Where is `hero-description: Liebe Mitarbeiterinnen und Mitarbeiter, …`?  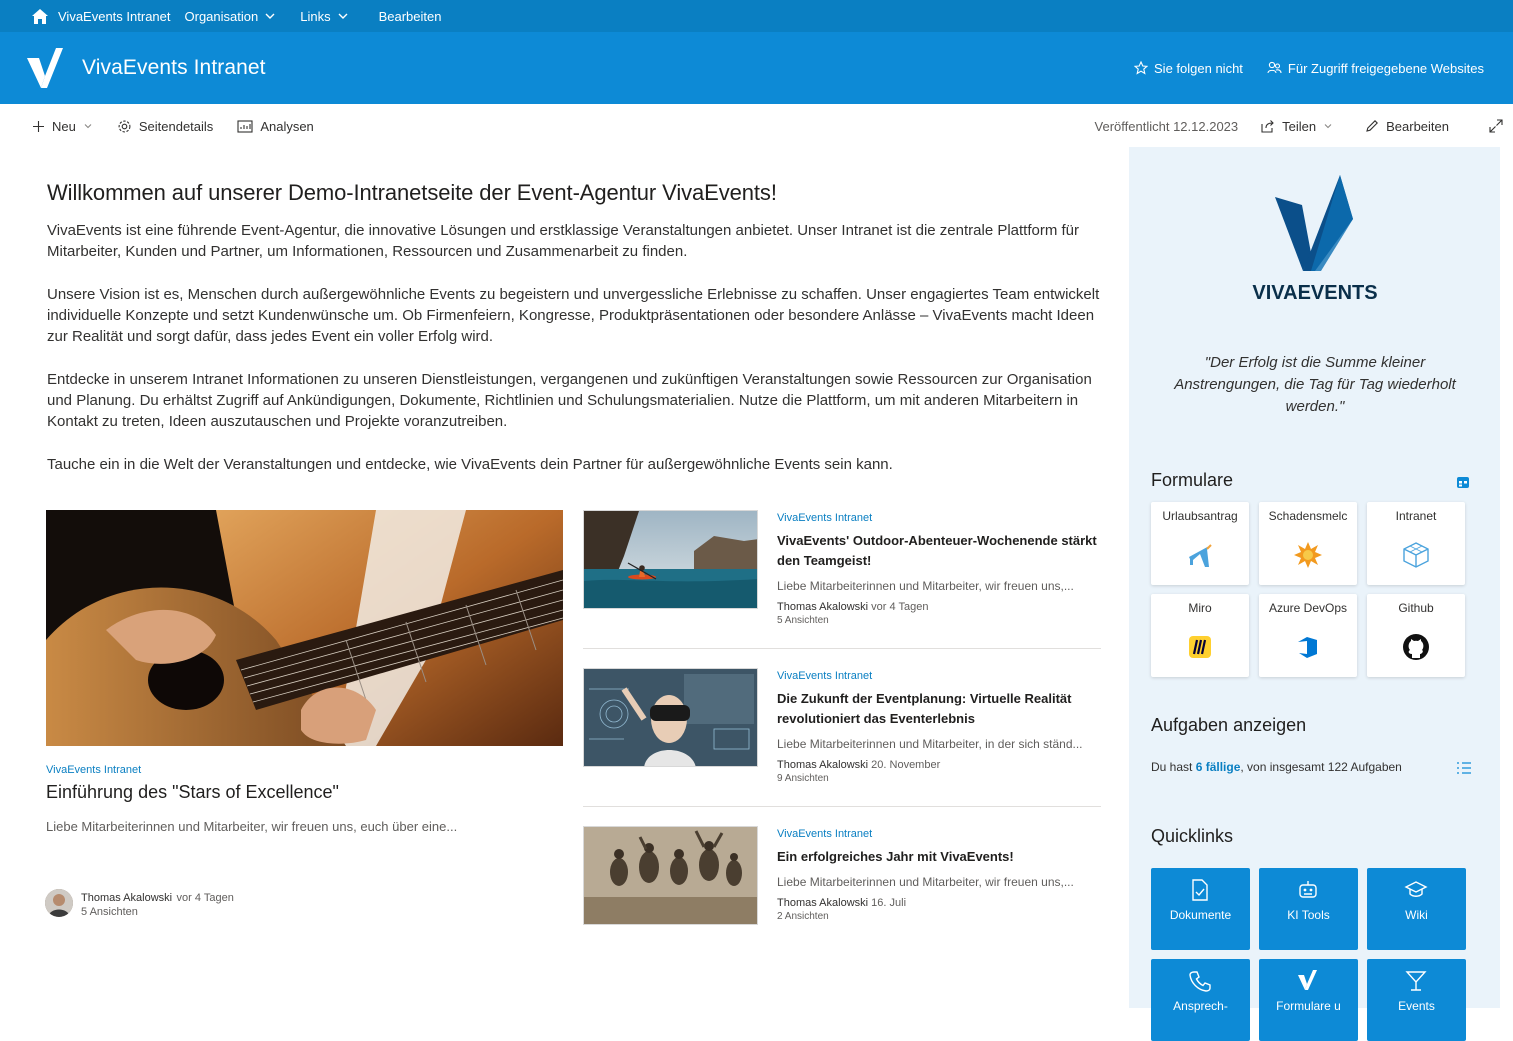
hero-description: Liebe Mitarbeiterinnen und Mitarbeiter, … is located at coordinates (252, 826).